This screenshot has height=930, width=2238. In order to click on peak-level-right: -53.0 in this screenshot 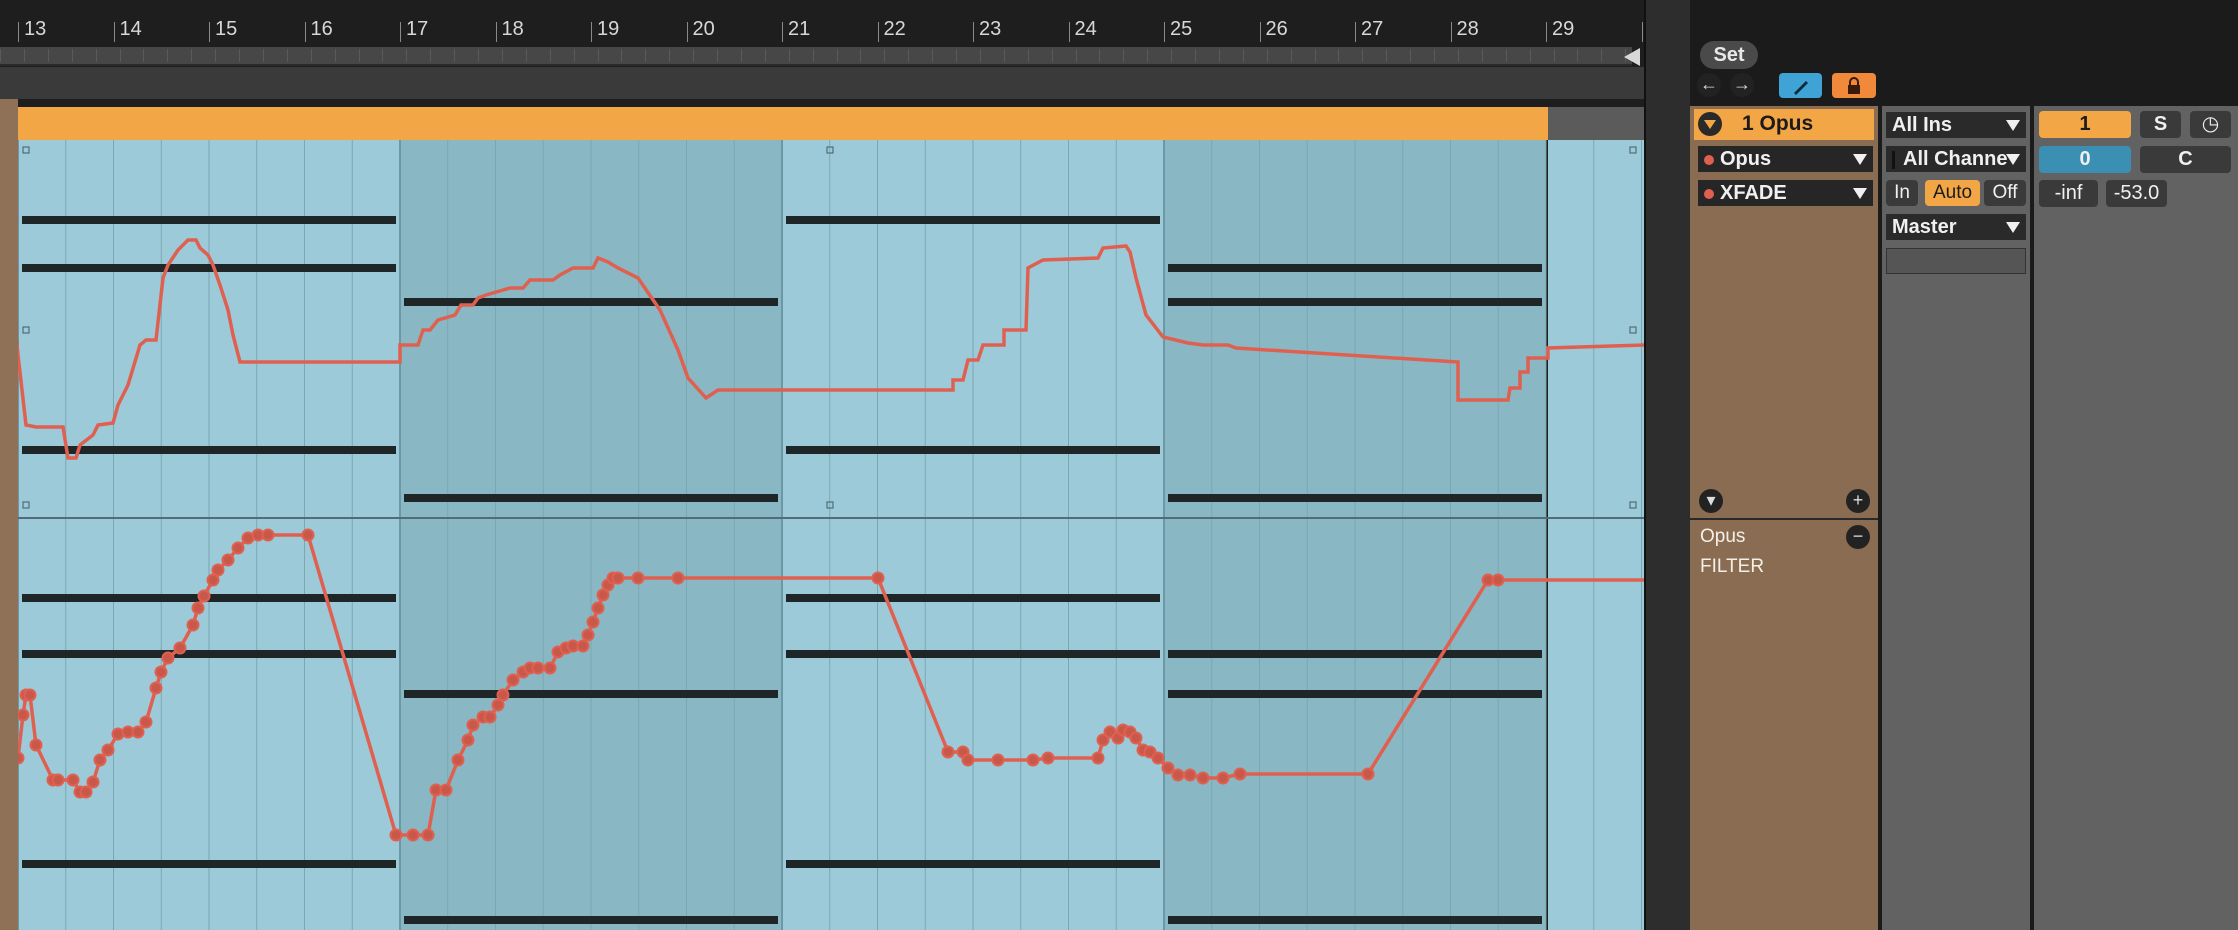, I will do `click(2136, 193)`.